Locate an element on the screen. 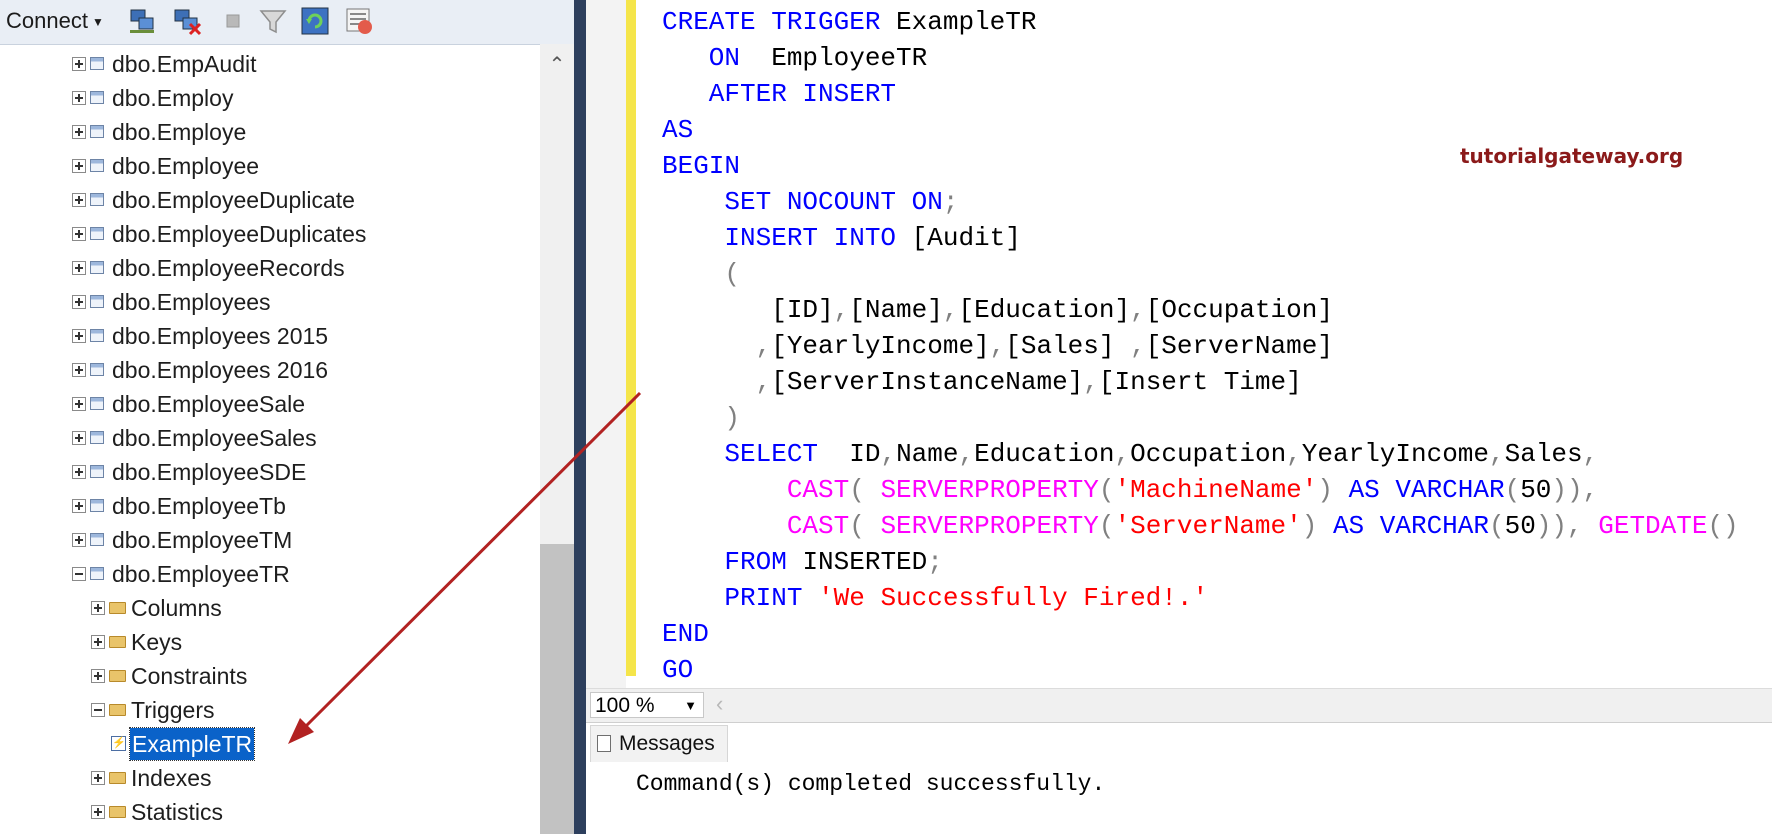  tree-node: dbo.EmployeeSale is located at coordinates (270, 404).